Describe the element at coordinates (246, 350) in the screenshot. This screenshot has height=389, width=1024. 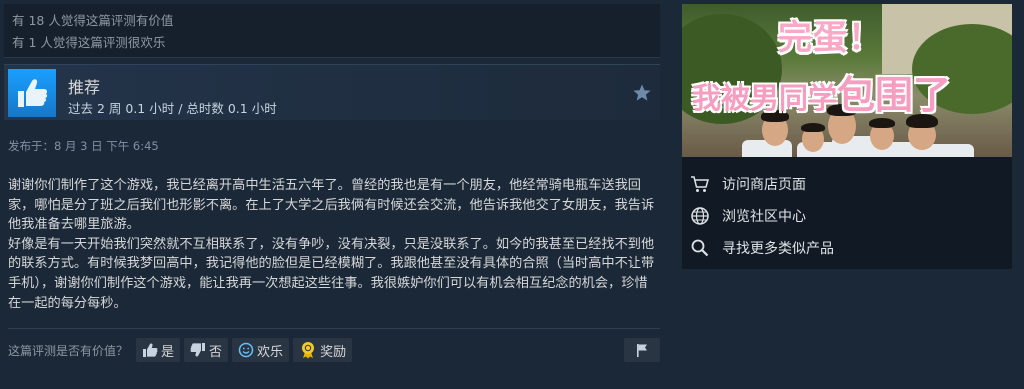
I see `smiley-icon` at that location.